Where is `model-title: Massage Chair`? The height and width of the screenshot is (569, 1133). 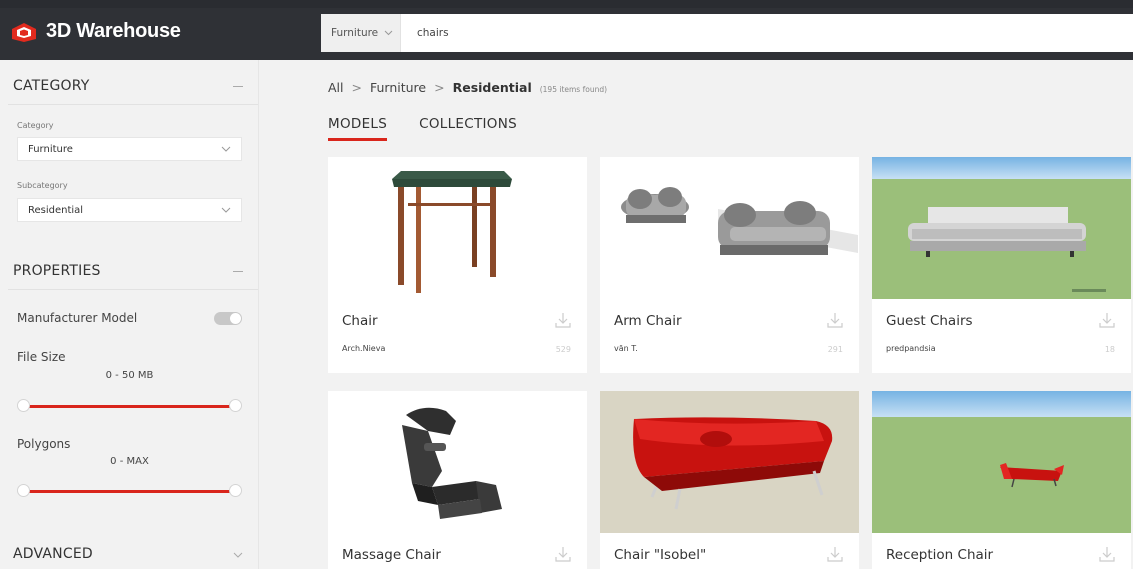 model-title: Massage Chair is located at coordinates (391, 555).